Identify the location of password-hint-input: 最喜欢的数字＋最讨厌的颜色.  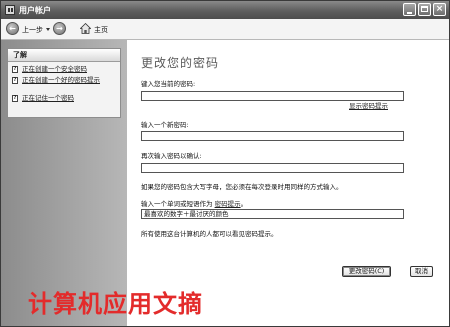
(272, 214).